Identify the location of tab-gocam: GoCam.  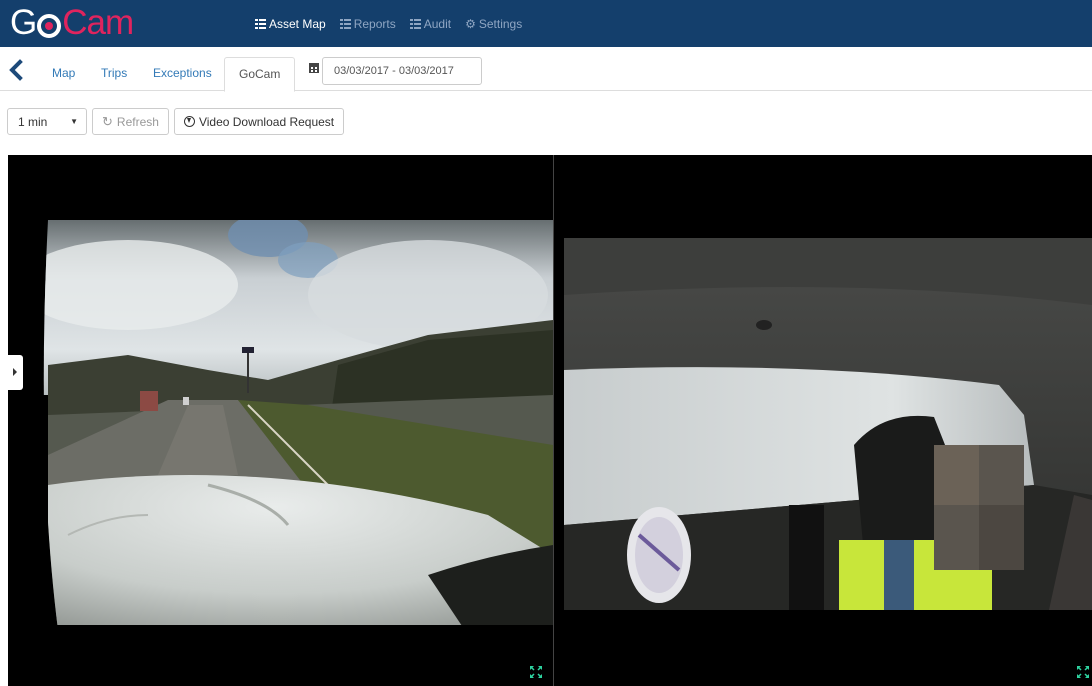
(260, 74).